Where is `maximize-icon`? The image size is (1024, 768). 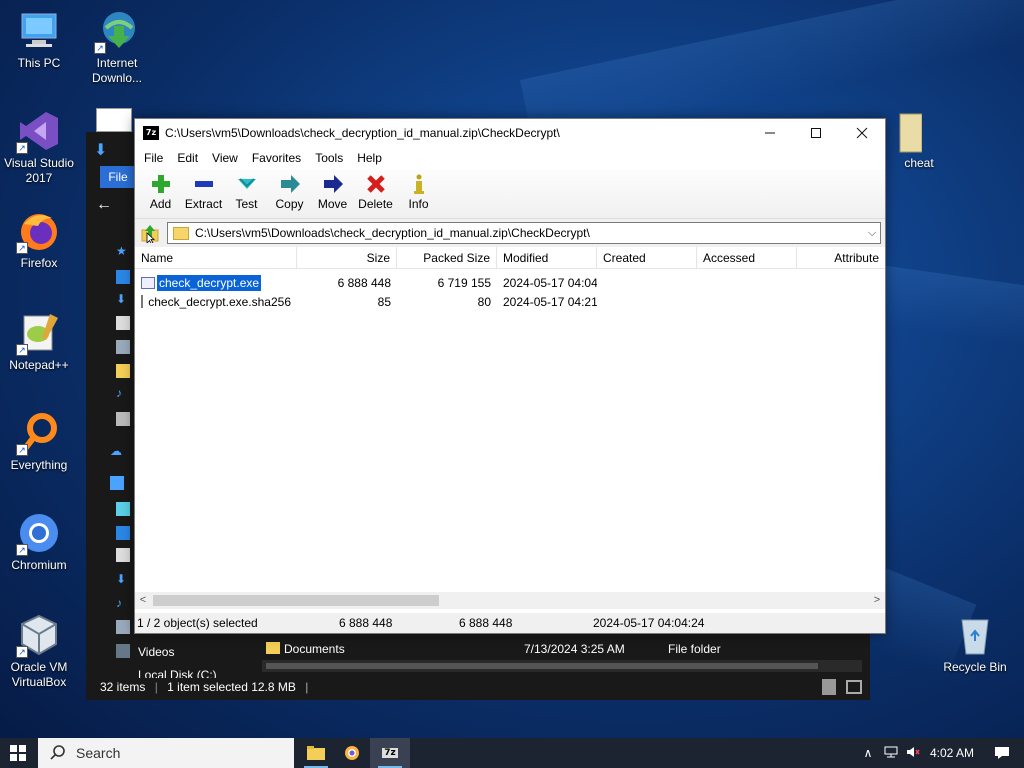 maximize-icon is located at coordinates (816, 133).